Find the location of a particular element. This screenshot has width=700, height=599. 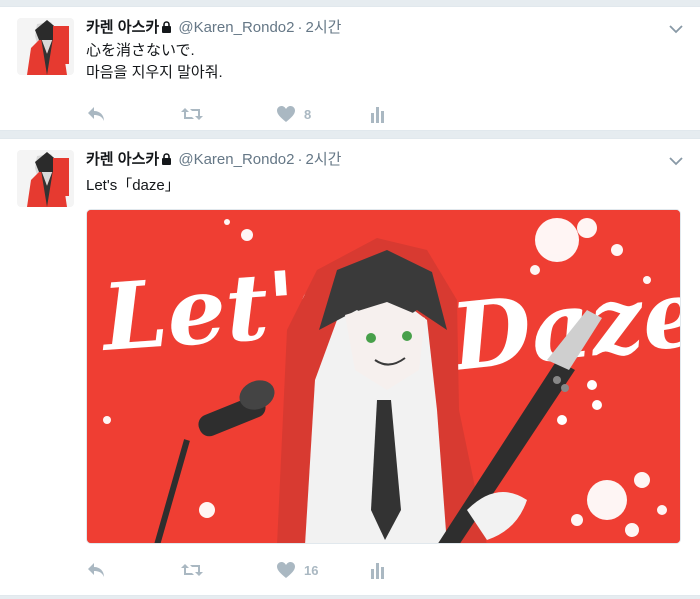

tweet-text: 心を消さないで. 마음을 지우지 말아줘. is located at coordinates (154, 62).